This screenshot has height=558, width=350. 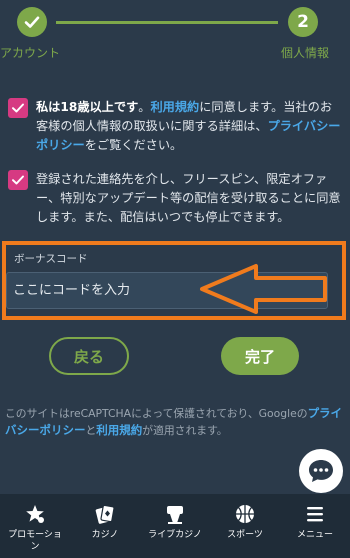 I want to click on step-2-number: 2, so click(x=303, y=22).